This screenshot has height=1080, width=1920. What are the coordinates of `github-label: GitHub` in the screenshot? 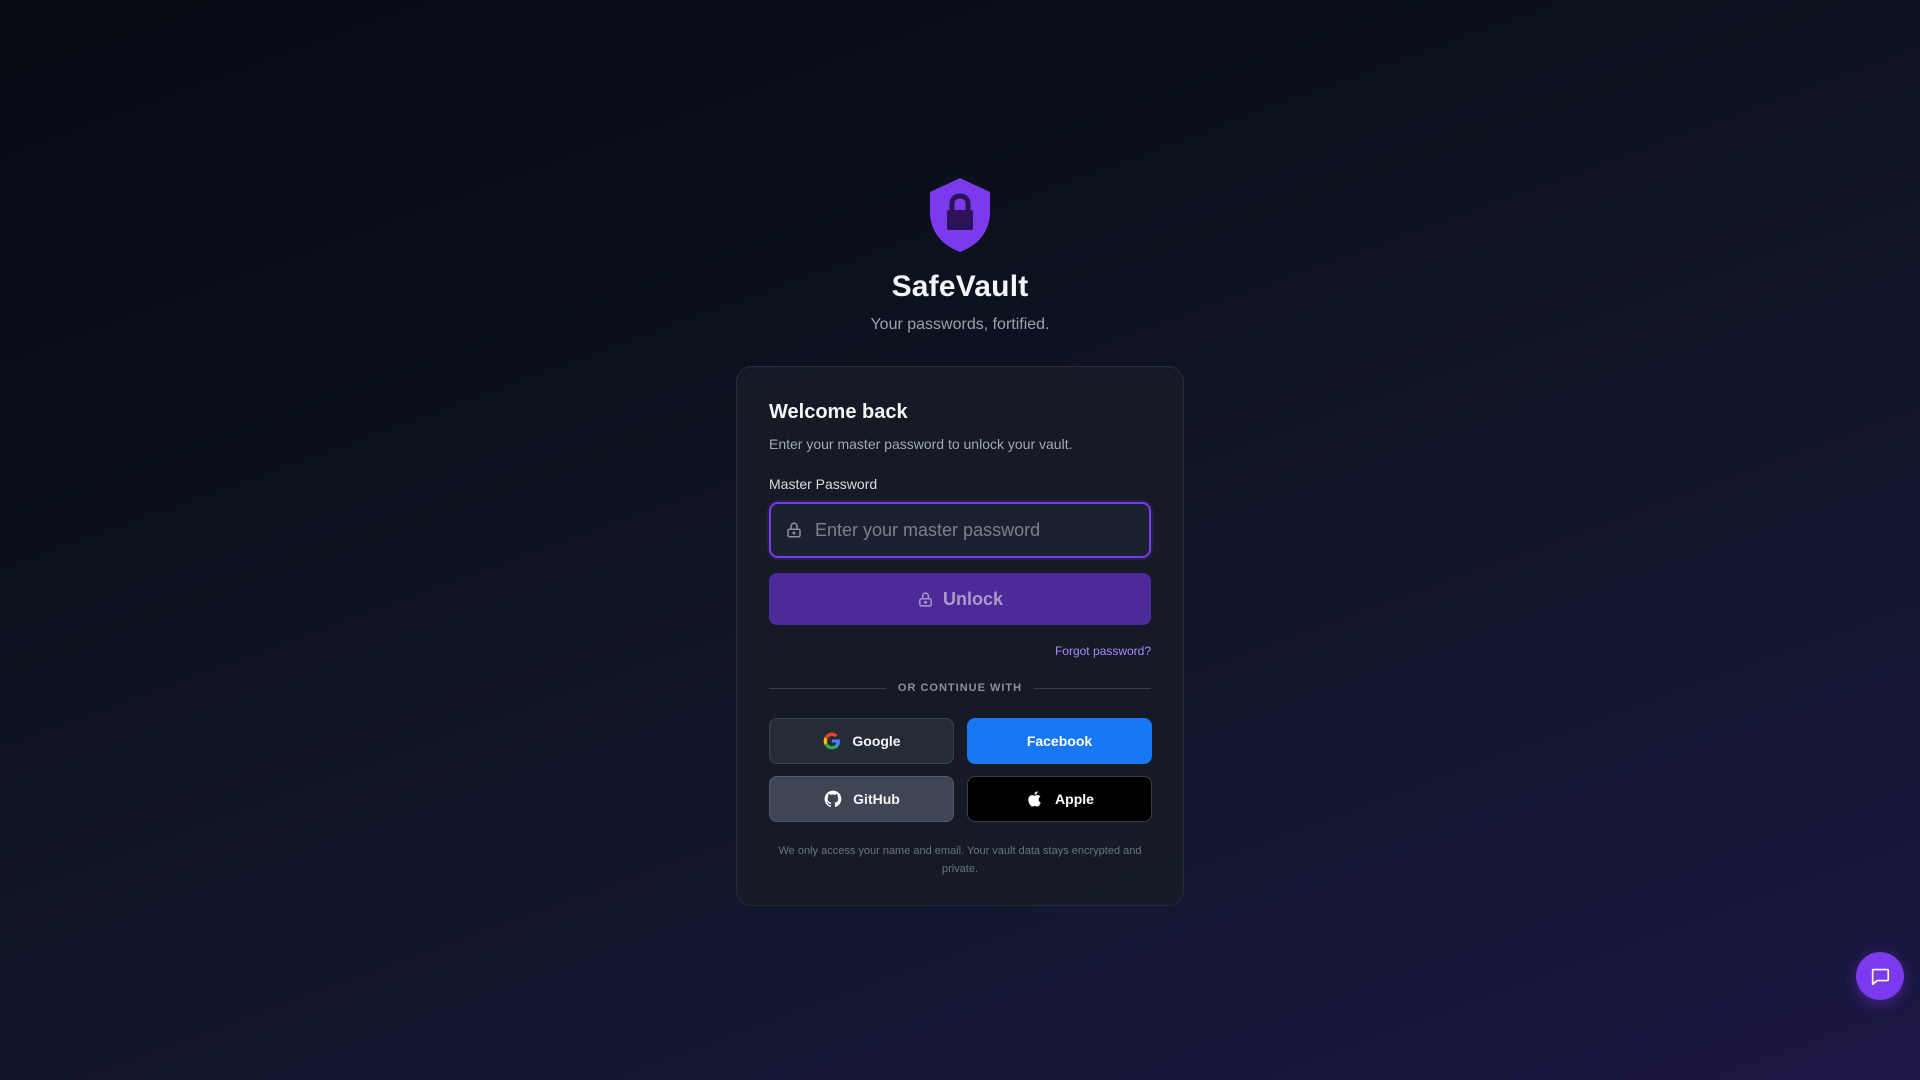 It's located at (876, 799).